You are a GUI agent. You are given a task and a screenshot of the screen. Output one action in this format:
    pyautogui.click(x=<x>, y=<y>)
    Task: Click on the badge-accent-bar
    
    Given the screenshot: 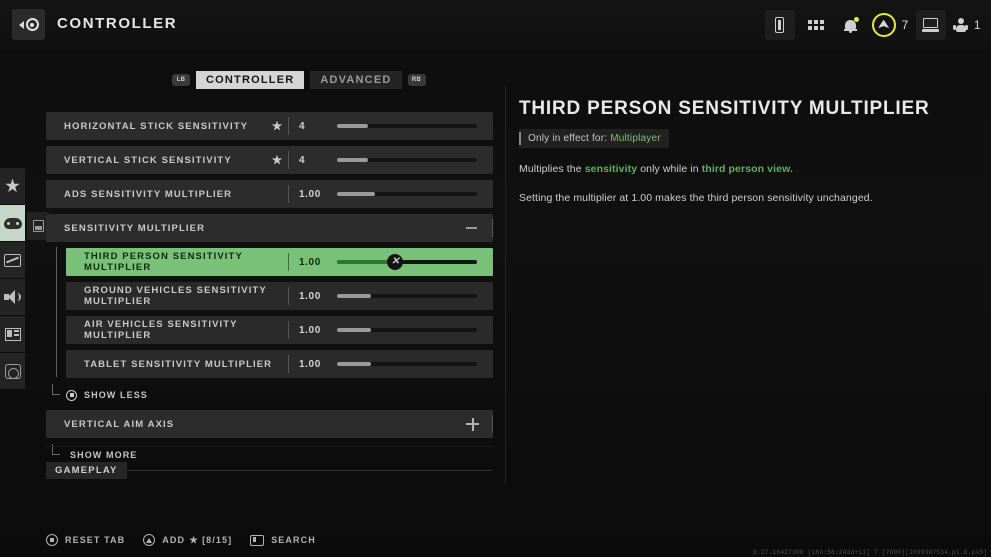 What is the action you would take?
    pyautogui.click(x=520, y=138)
    